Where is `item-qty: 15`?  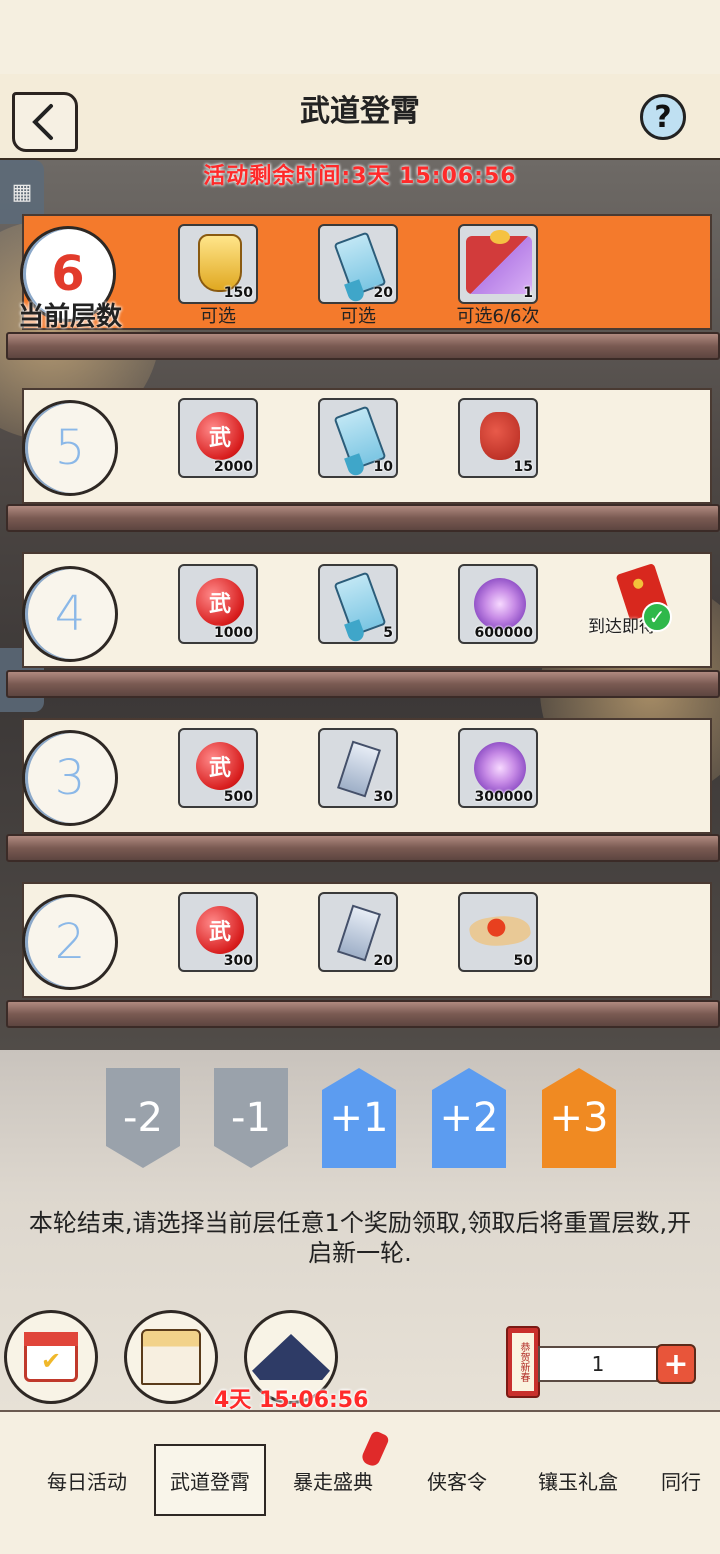
item-qty: 15 is located at coordinates (523, 467).